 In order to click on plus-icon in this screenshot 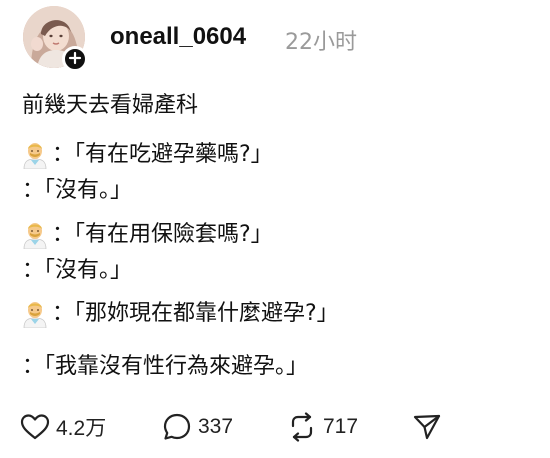, I will do `click(75, 59)`.